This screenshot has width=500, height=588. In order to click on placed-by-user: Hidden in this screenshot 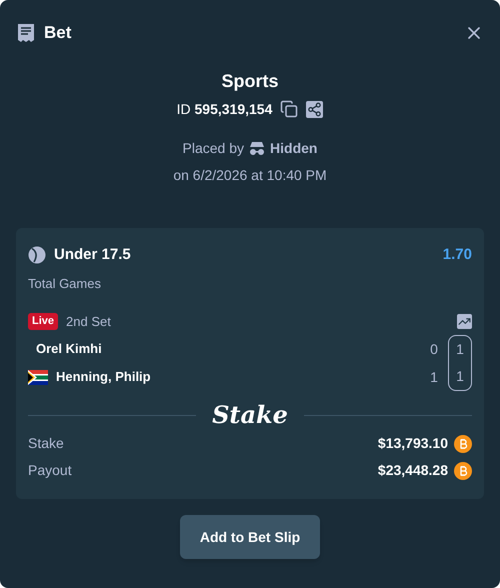, I will do `click(294, 148)`.